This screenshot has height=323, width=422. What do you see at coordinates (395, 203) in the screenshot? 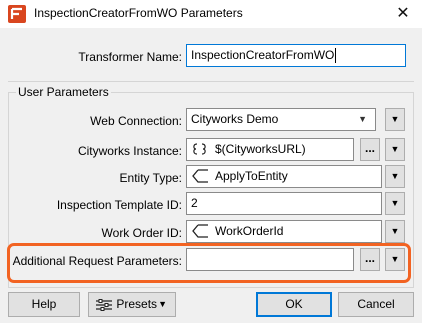
I see `inspection-template-id-menu-button: ▼` at bounding box center [395, 203].